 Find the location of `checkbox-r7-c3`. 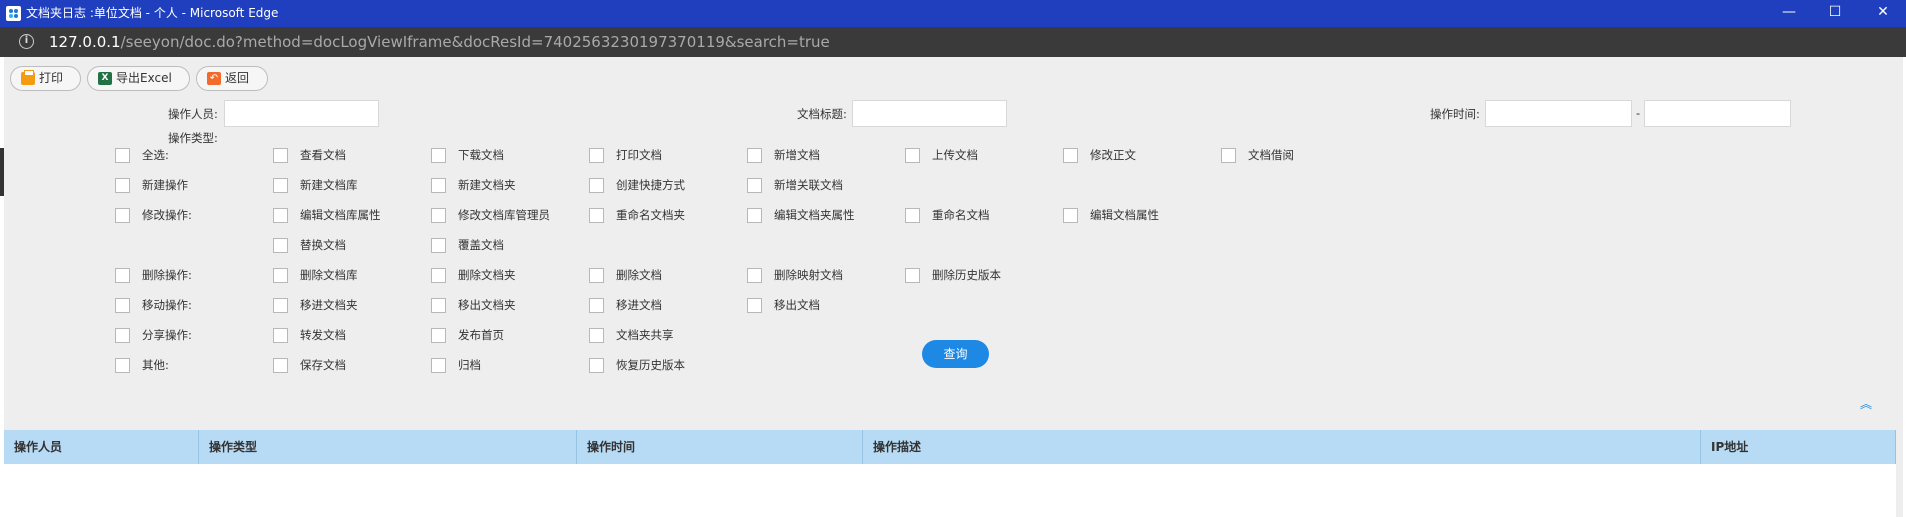

checkbox-r7-c3 is located at coordinates (596, 365).